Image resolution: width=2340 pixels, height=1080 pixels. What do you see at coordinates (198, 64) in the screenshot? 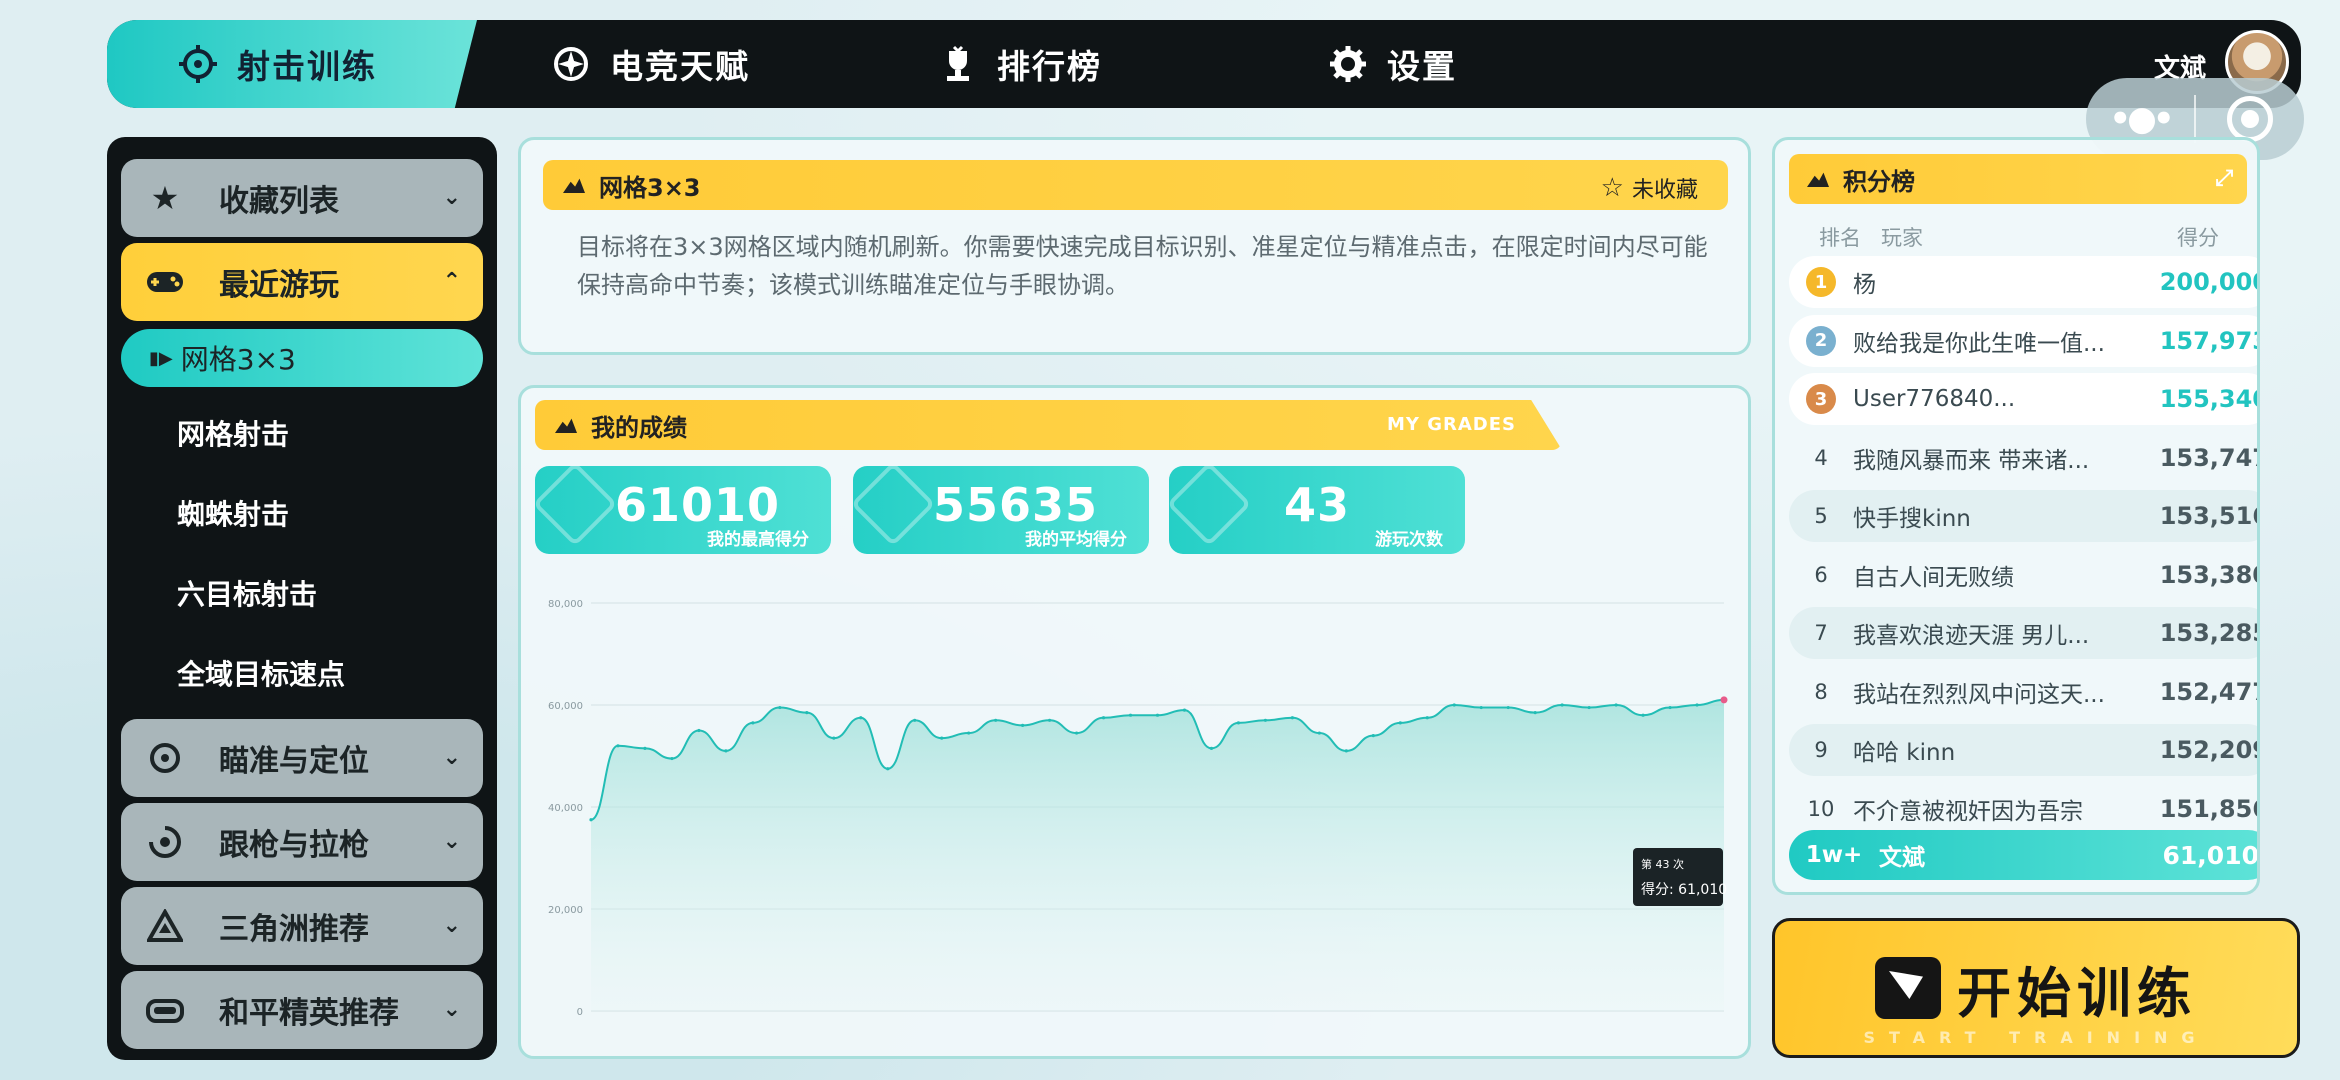
I see `crosshair-icon` at bounding box center [198, 64].